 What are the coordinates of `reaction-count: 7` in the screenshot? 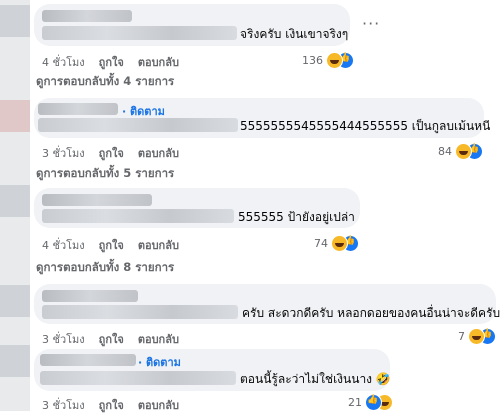 It's located at (461, 336).